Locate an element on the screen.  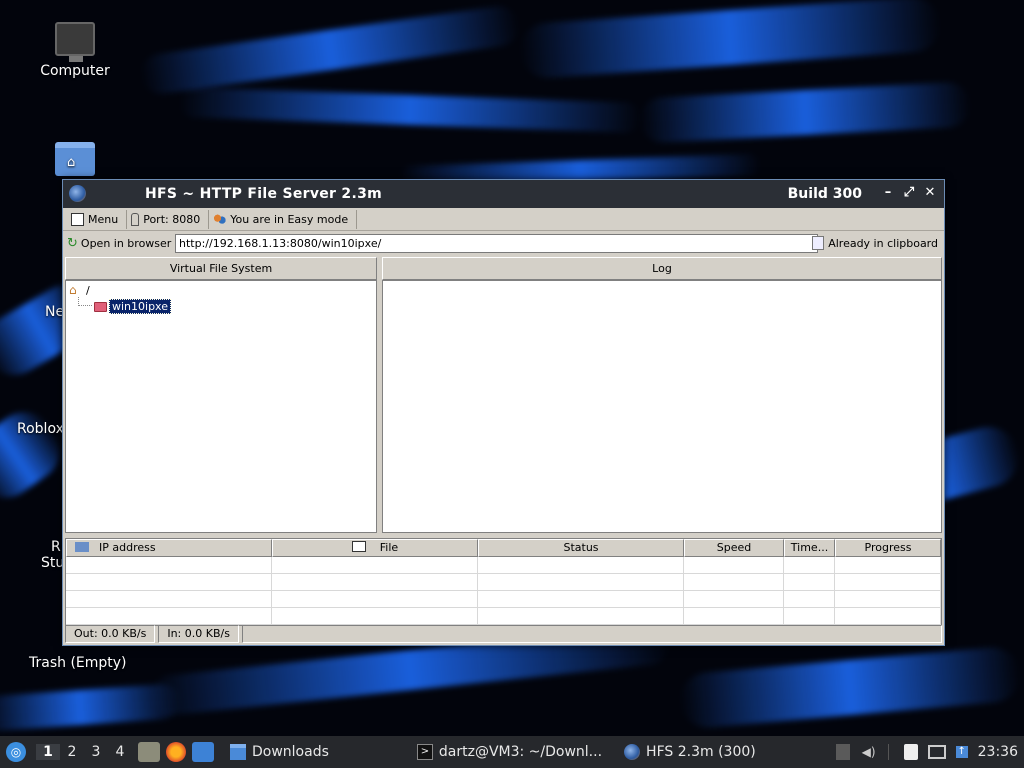
vfs-root-node: ⌂ / is located at coordinates (79, 290).